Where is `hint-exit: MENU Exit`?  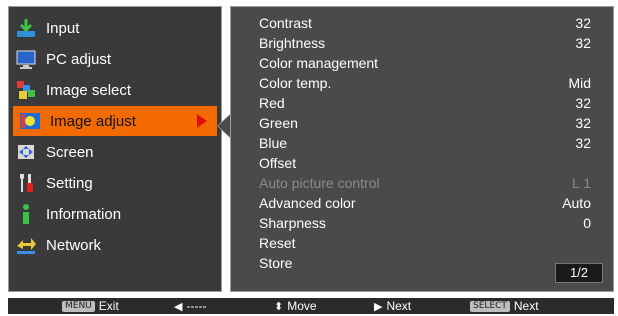
hint-exit: MENU Exit is located at coordinates (90, 306).